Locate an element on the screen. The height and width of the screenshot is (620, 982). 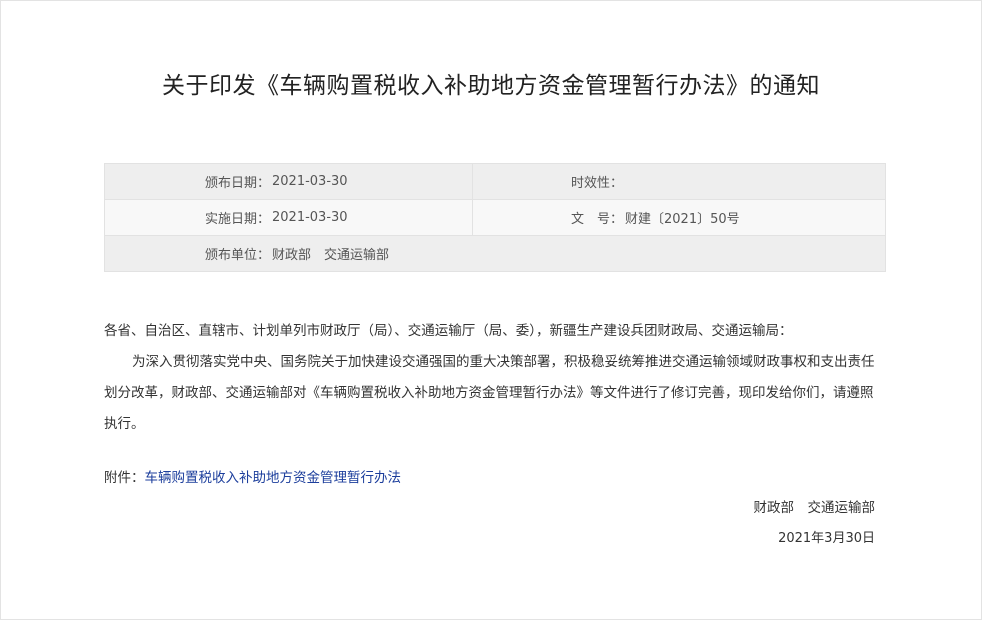
publish-date-label: 颁布日期： is located at coordinates (238, 183).